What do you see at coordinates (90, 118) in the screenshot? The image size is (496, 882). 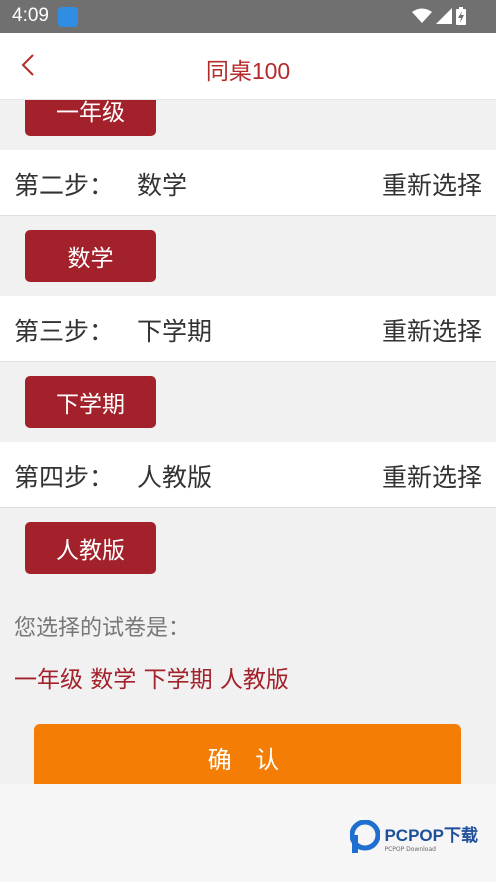 I see `grade-chip: 一年级` at bounding box center [90, 118].